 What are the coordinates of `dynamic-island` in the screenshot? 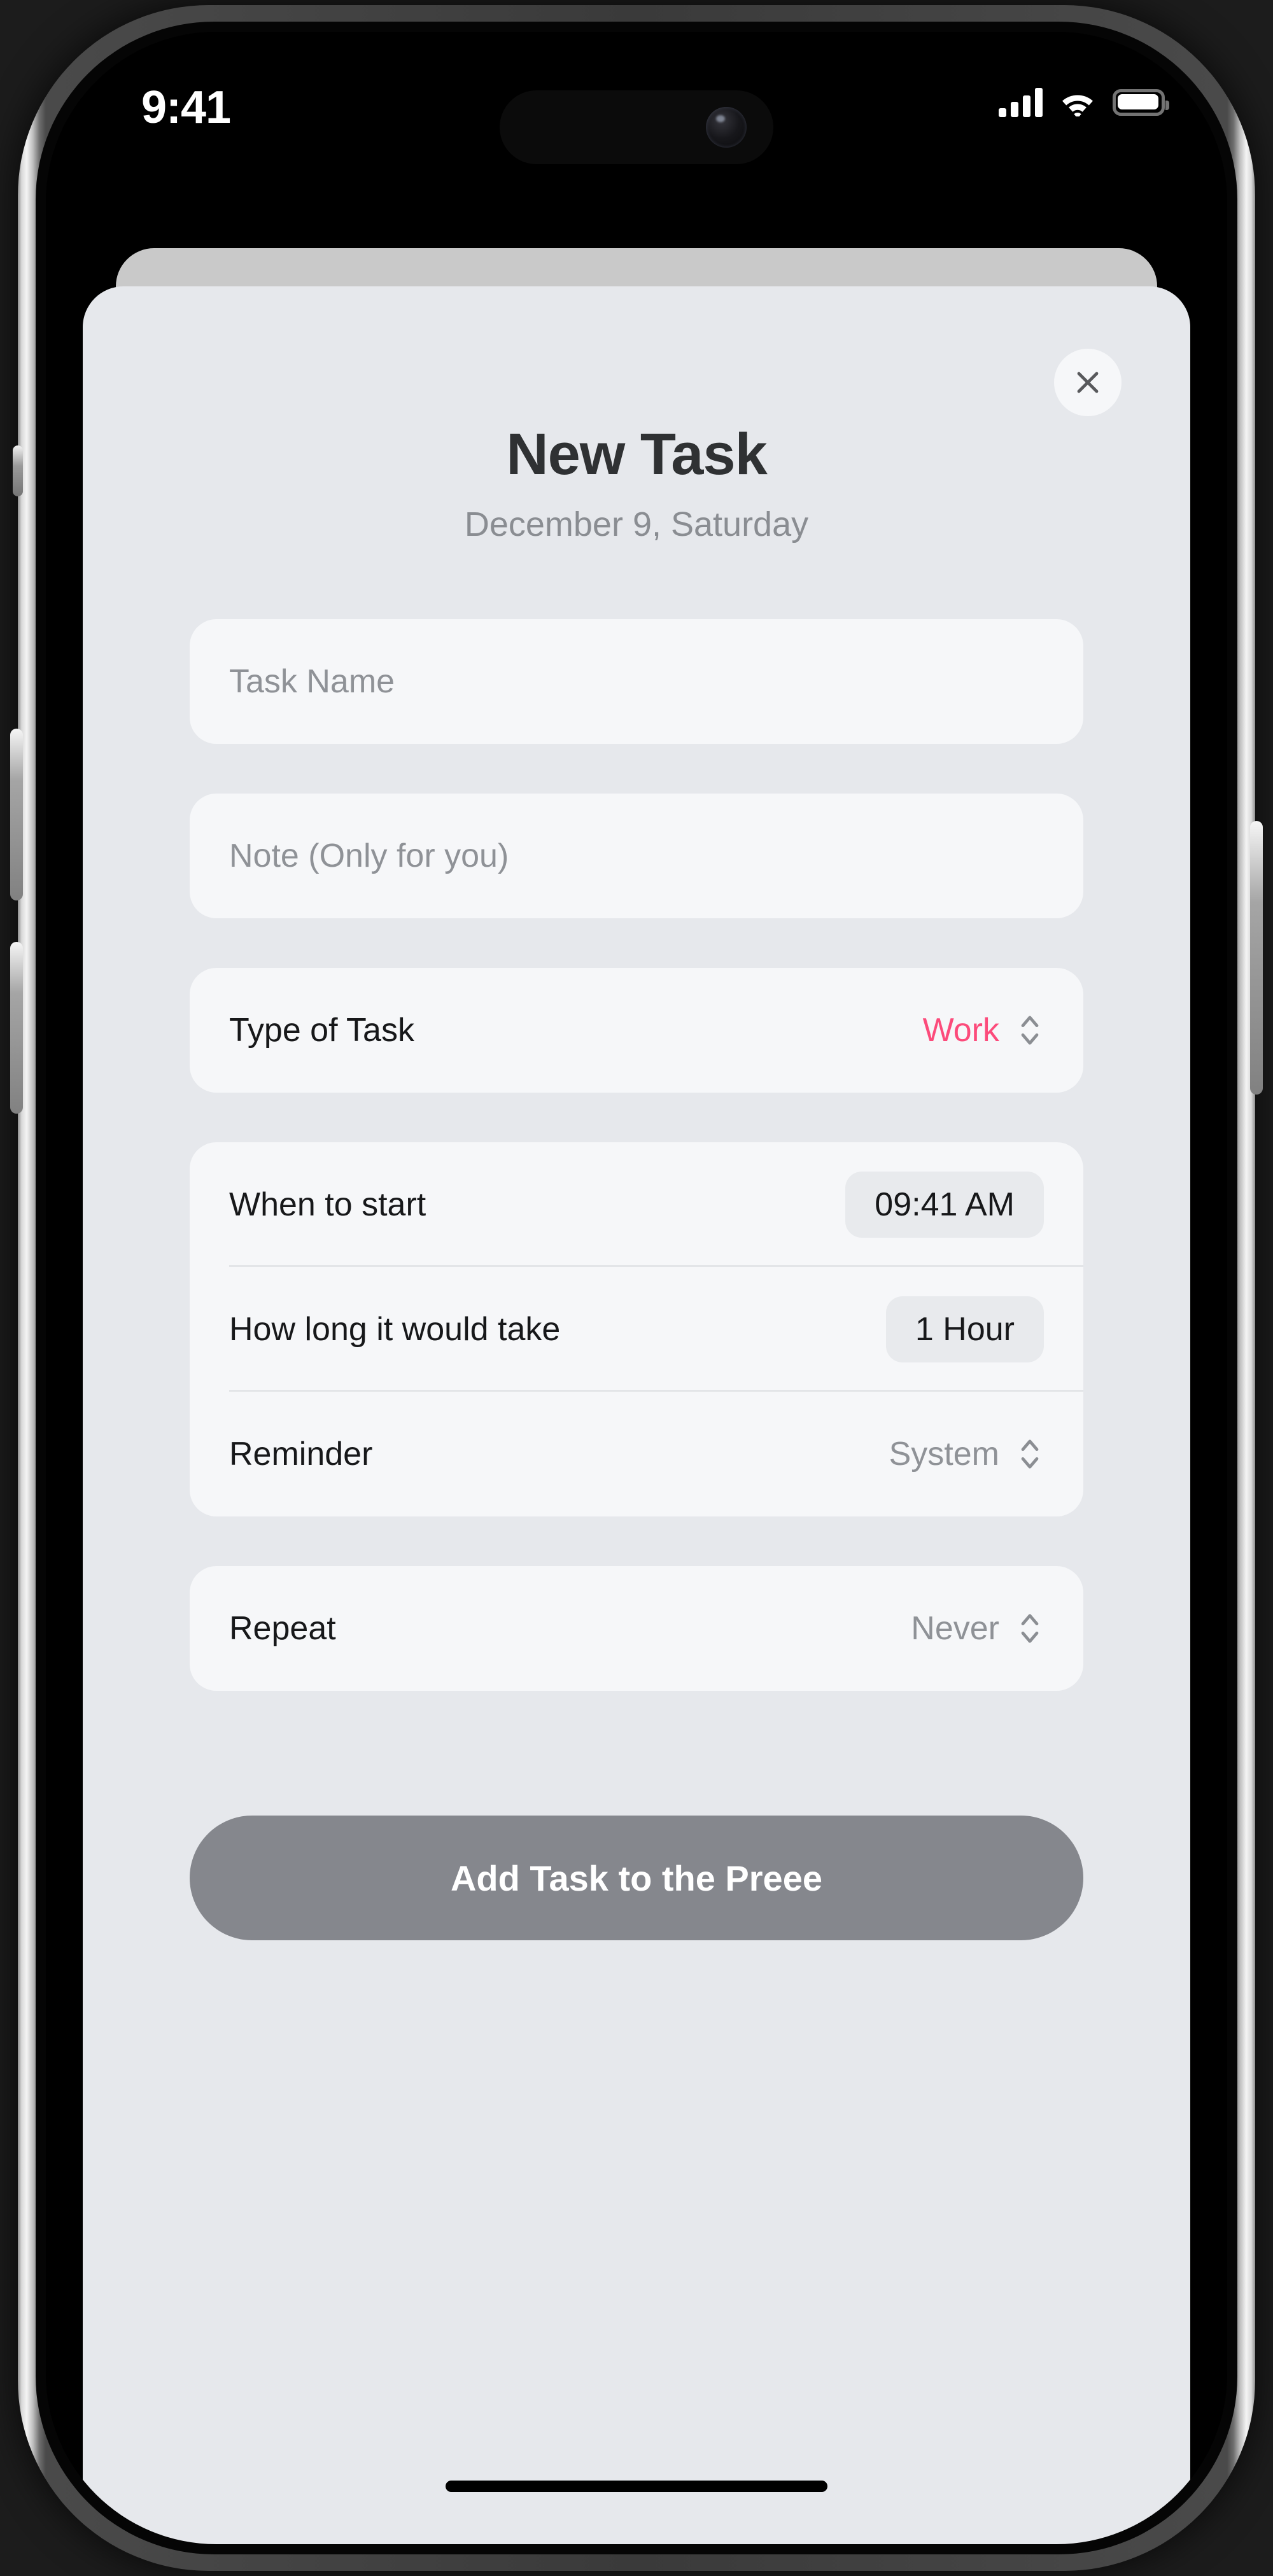 It's located at (636, 127).